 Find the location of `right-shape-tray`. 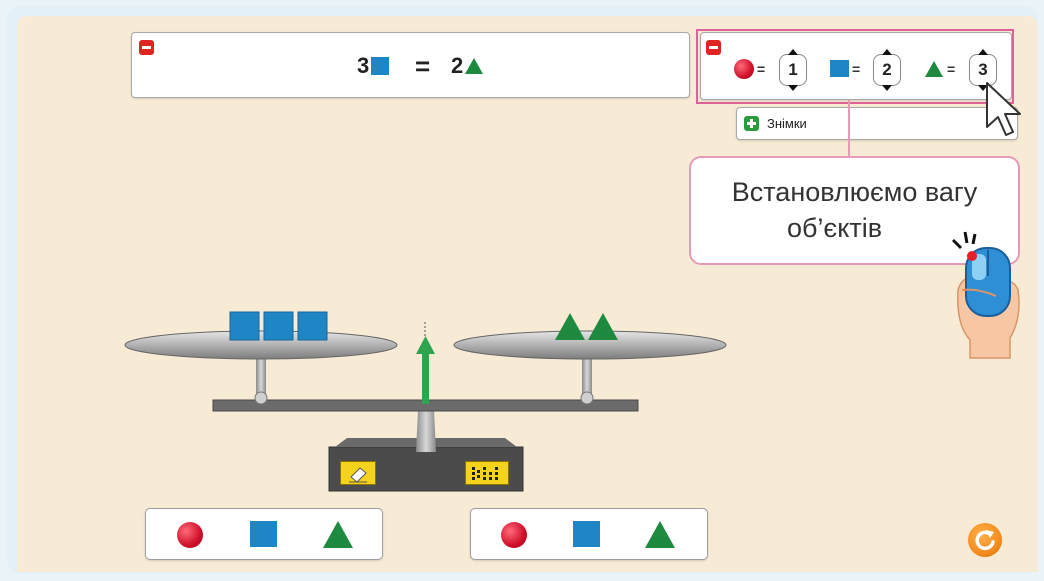

right-shape-tray is located at coordinates (589, 534).